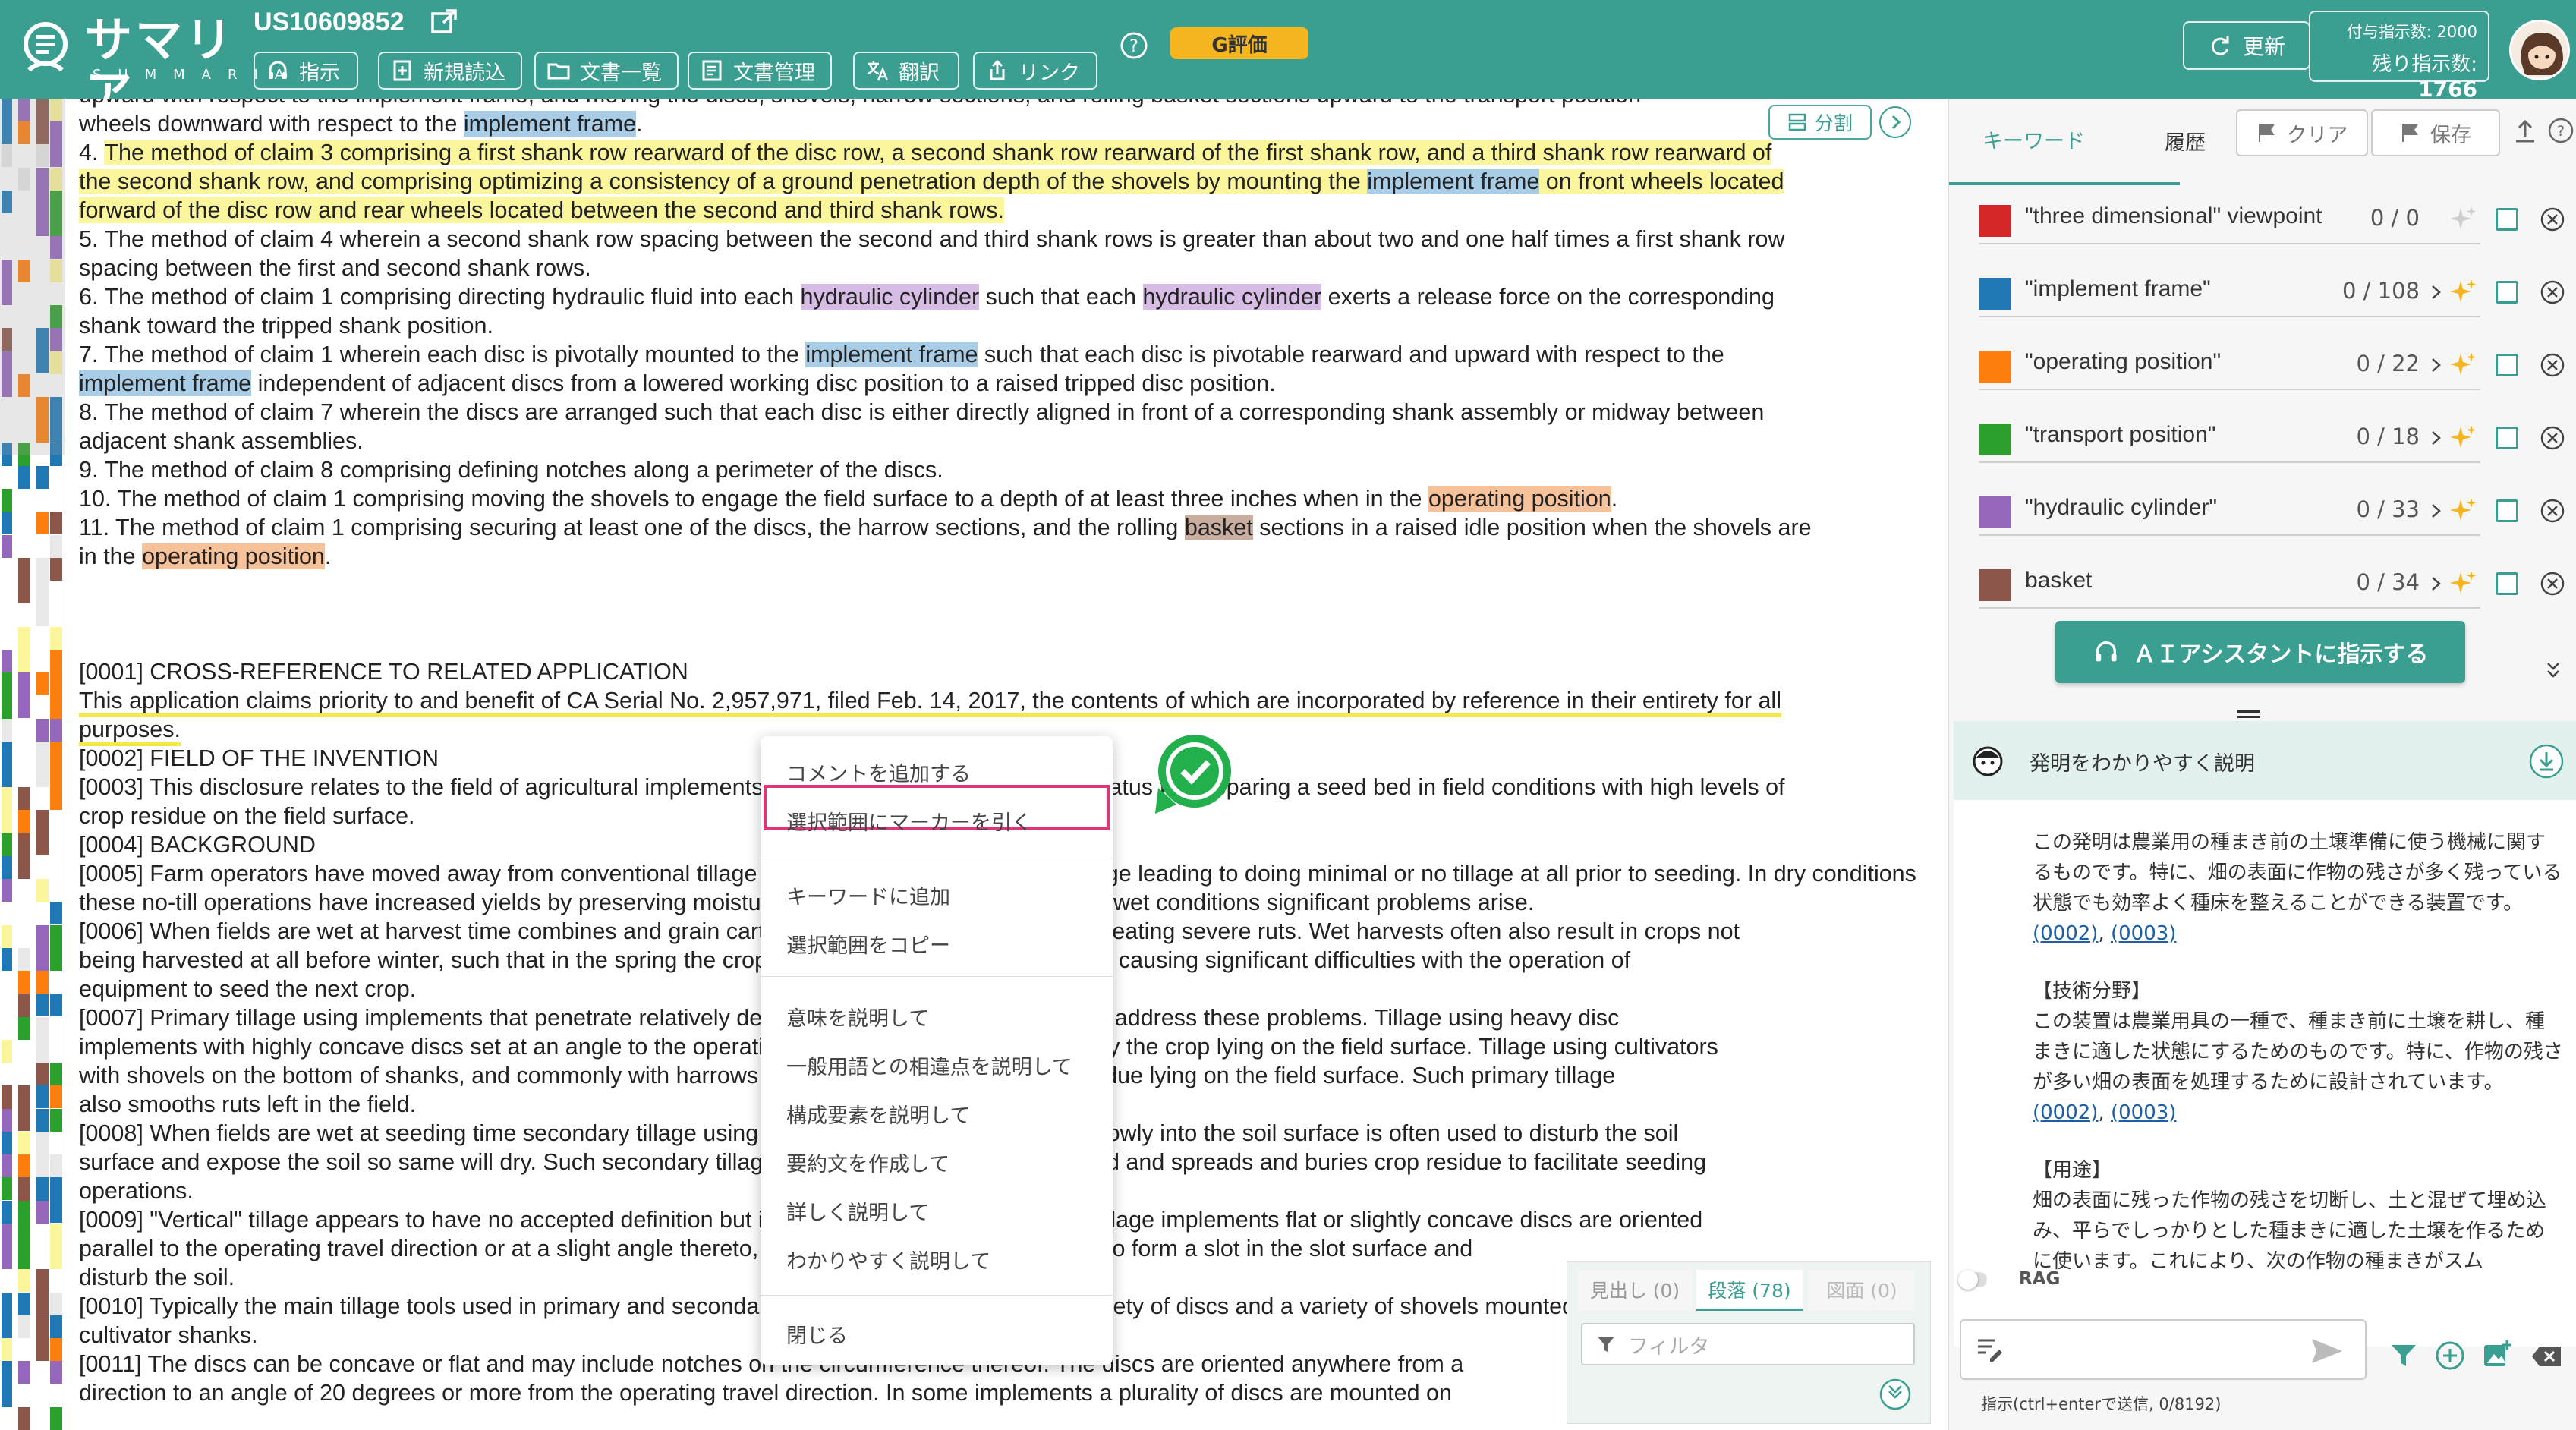 This screenshot has height=1430, width=2576. What do you see at coordinates (2185, 141) in the screenshot?
I see `tab-history: 履歴` at bounding box center [2185, 141].